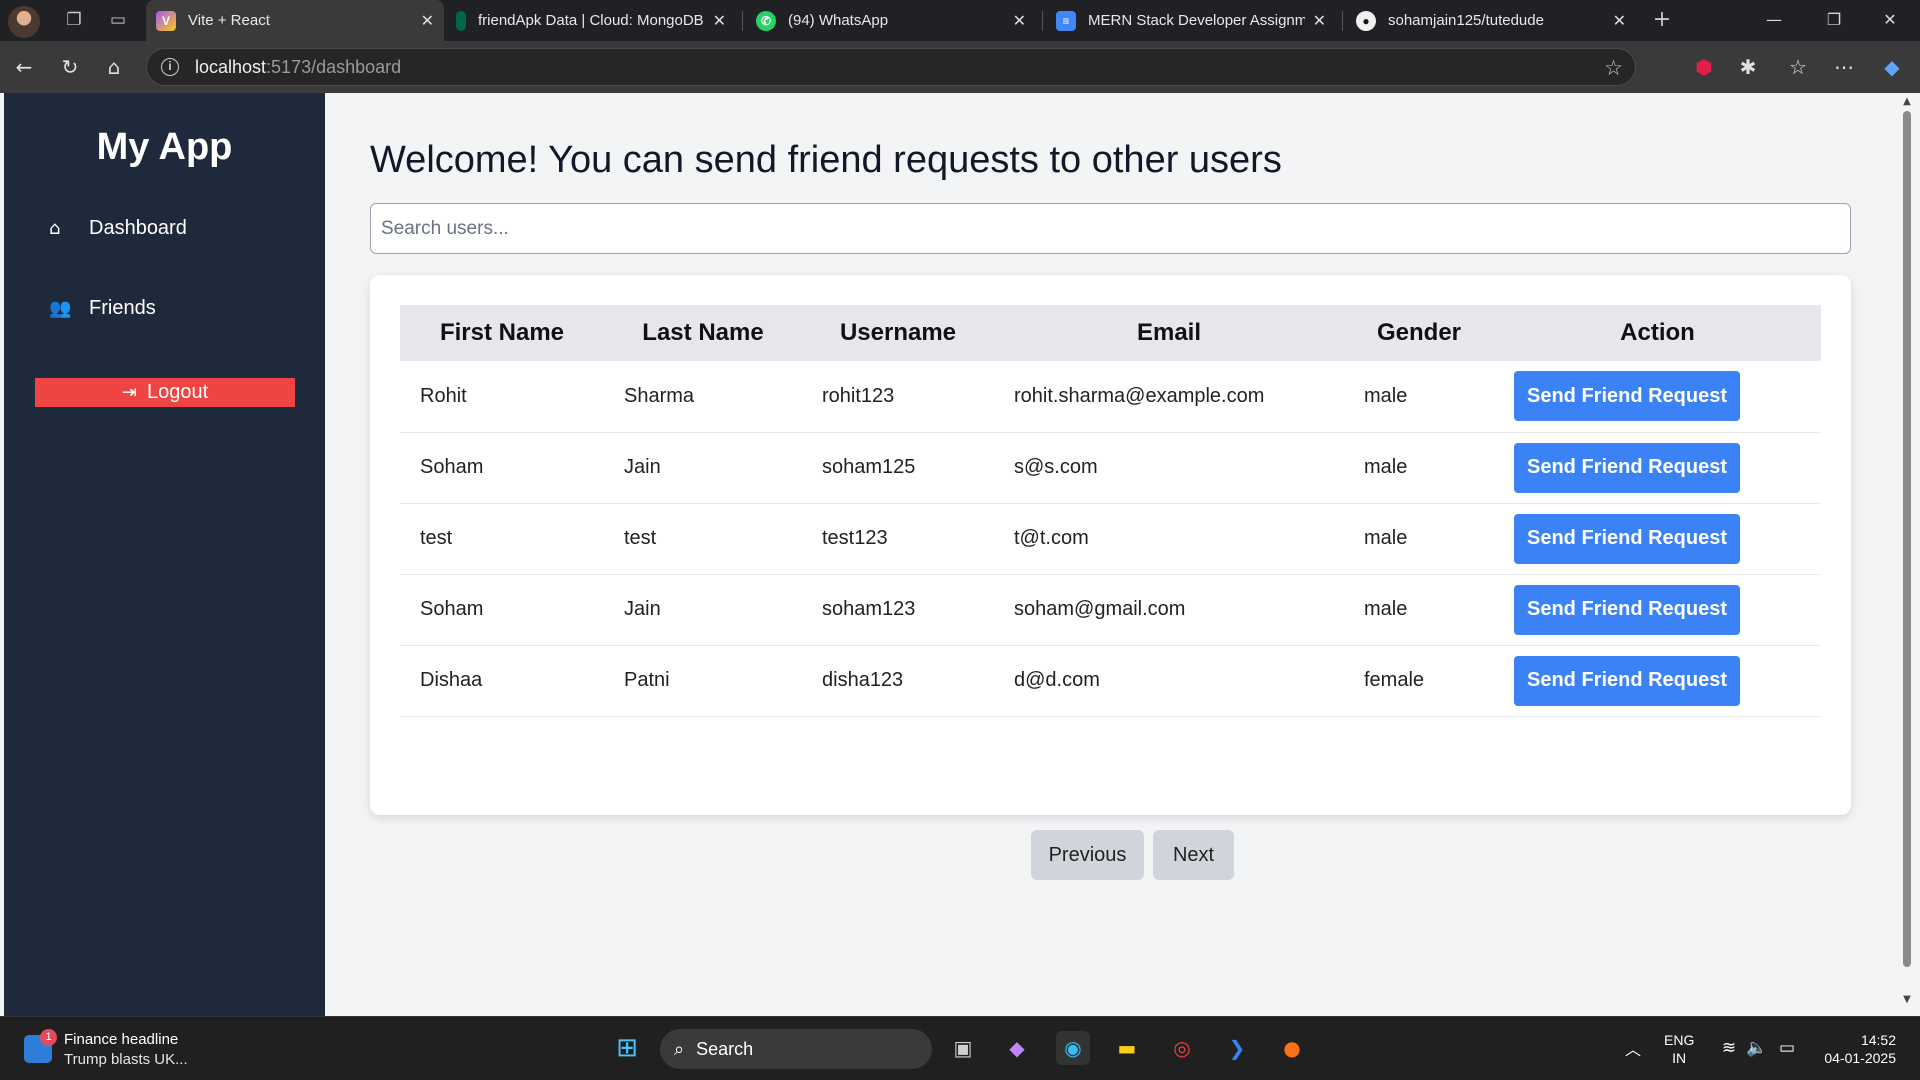 The image size is (1920, 1080). Describe the element at coordinates (118, 228) in the screenshot. I see `sidebar-item-dashboard: ⌂ Dashboard` at that location.